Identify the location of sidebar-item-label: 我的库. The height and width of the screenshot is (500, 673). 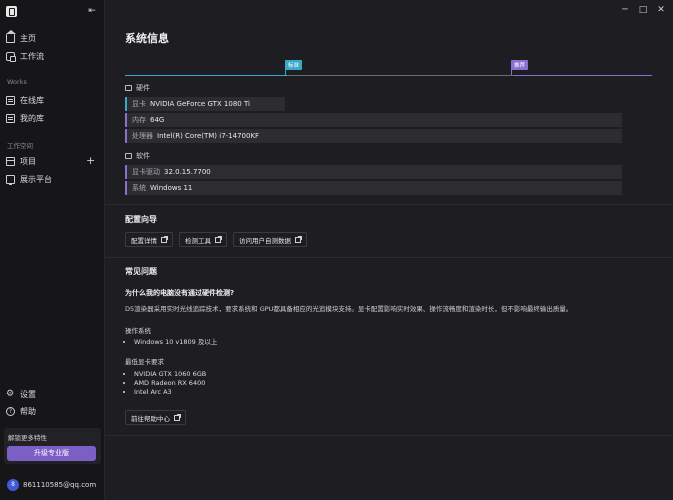
(32, 118).